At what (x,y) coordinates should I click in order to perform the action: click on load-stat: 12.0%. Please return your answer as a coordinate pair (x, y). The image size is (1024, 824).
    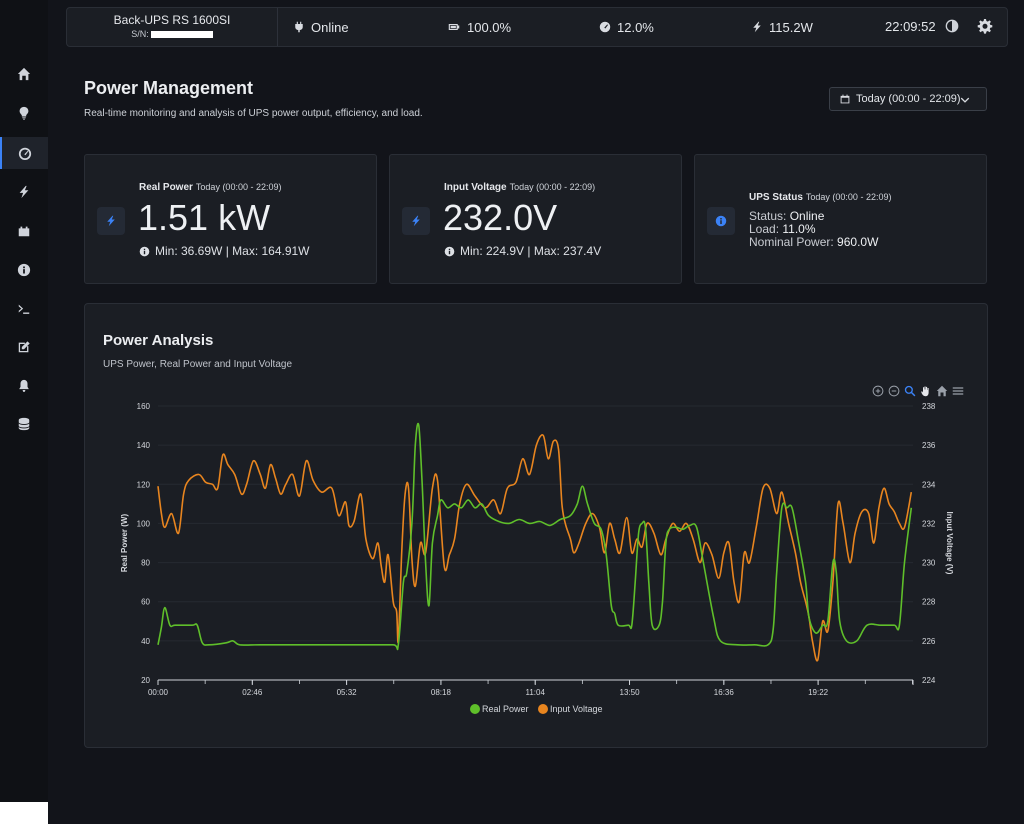
    Looking at the image, I should click on (626, 27).